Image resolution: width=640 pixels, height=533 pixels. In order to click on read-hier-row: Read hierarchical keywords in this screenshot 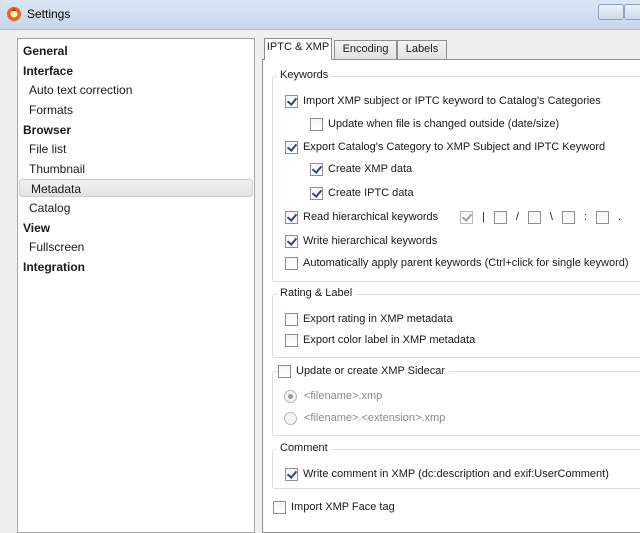, I will do `click(361, 217)`.